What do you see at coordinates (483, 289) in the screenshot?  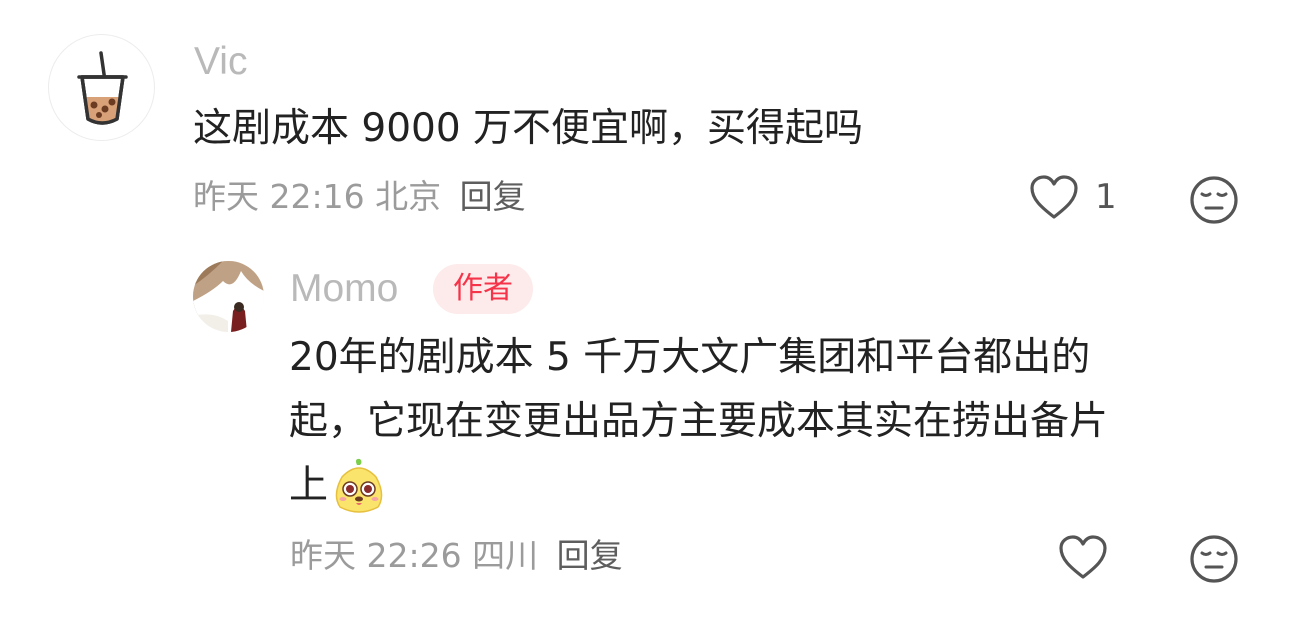 I see `author-badge: 作者` at bounding box center [483, 289].